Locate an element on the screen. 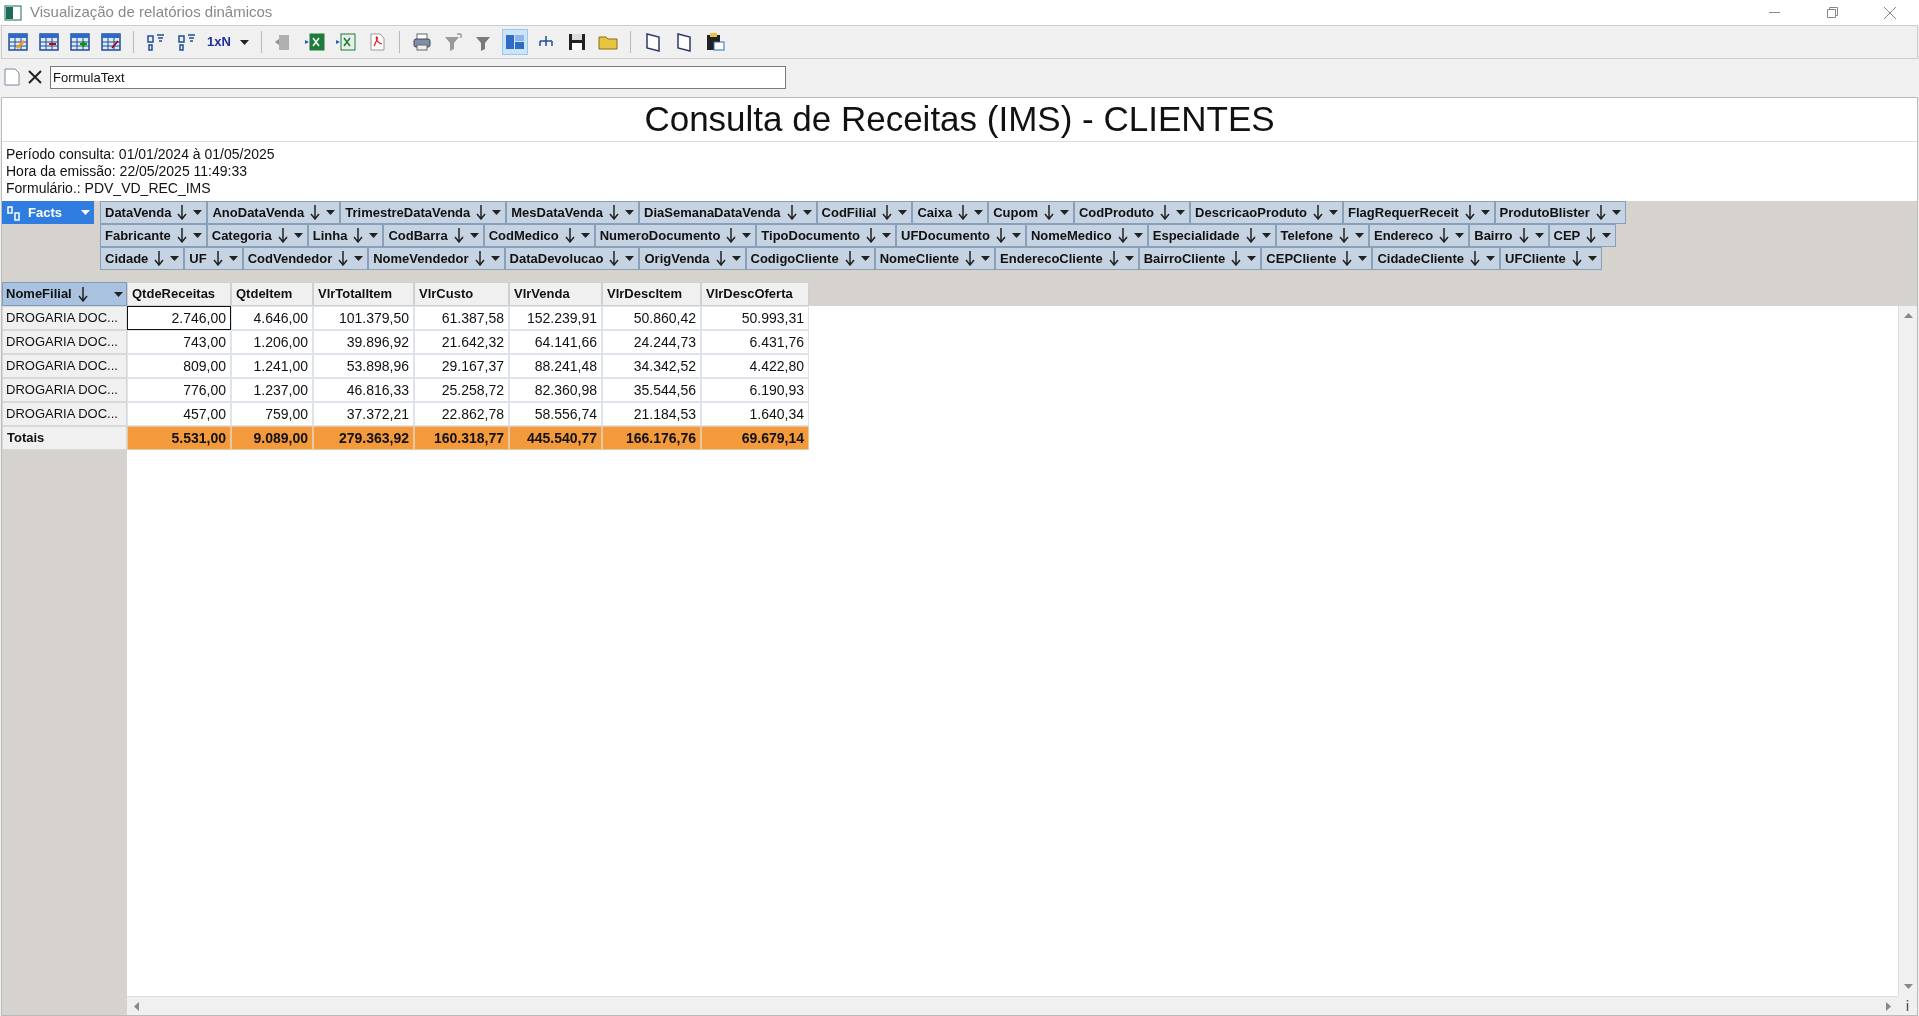 Image resolution: width=1919 pixels, height=1016 pixels. horizontal-scrollbar is located at coordinates (1012, 1005).